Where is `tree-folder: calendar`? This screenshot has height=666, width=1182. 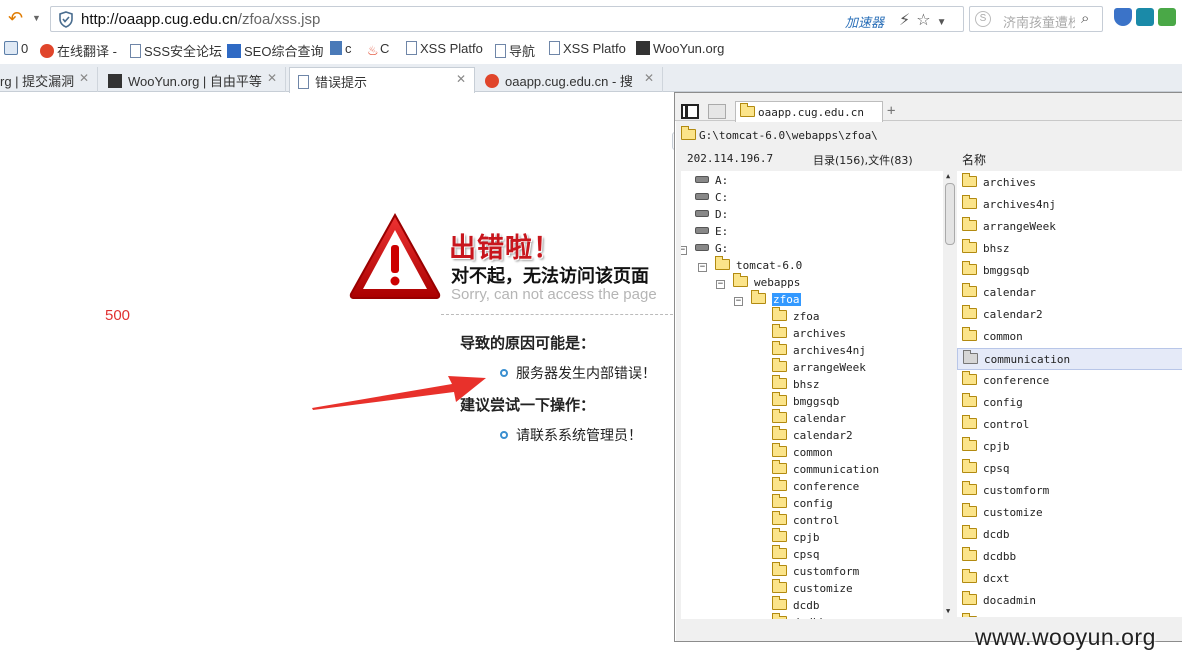
tree-folder: calendar is located at coordinates (809, 419).